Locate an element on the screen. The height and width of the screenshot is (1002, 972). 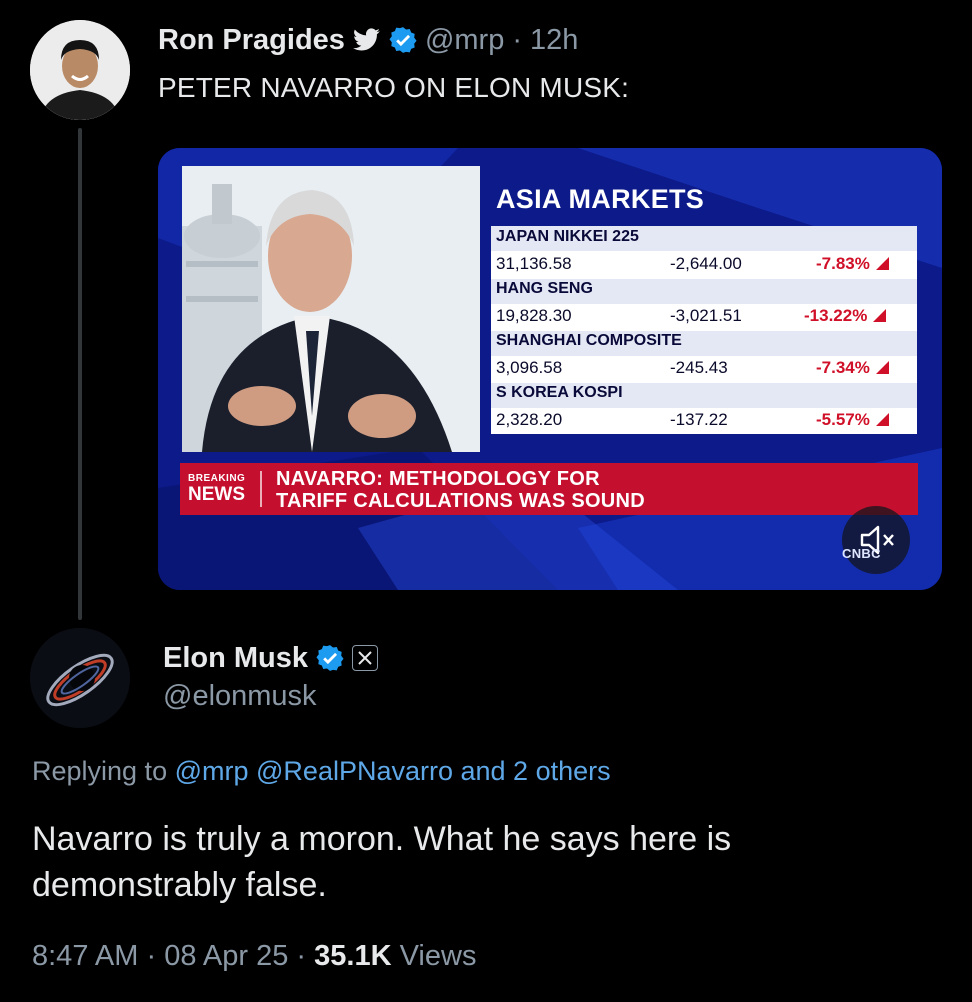
cnbc-logo: CNBC is located at coordinates (861, 553).